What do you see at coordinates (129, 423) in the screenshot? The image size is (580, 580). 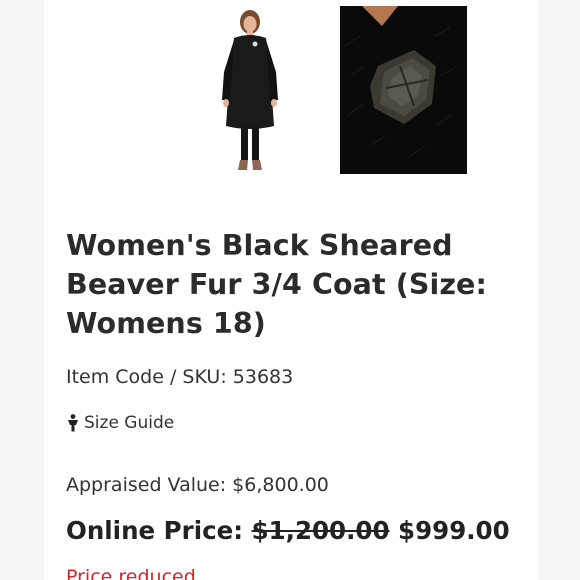 I see `size-guide-label: Size Guide` at bounding box center [129, 423].